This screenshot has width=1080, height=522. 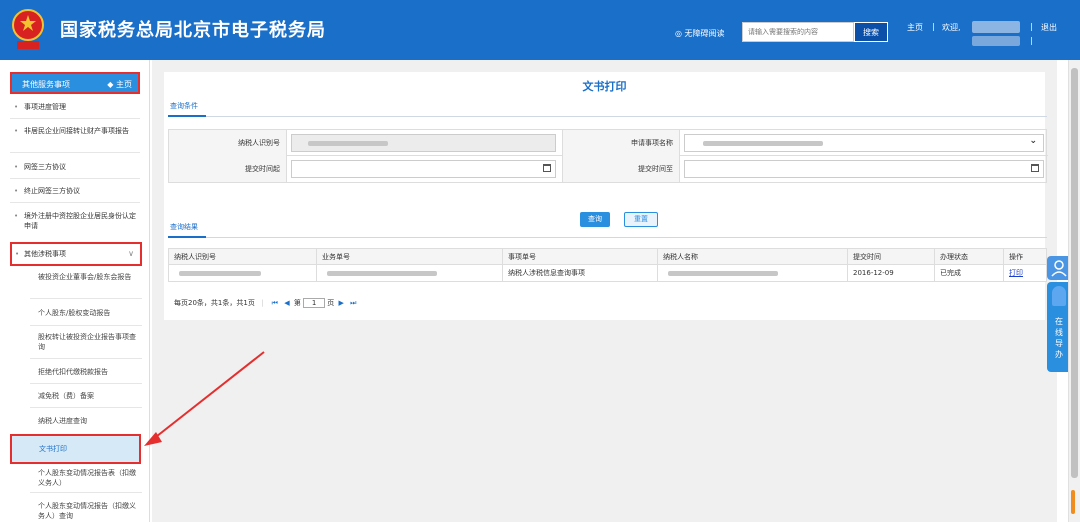 What do you see at coordinates (580, 257) in the screenshot?
I see `column-header: 事项单号` at bounding box center [580, 257].